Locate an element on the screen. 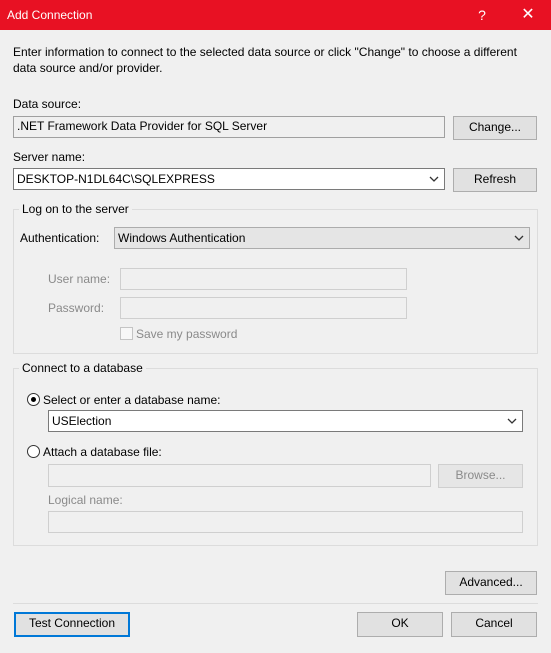 This screenshot has width=551, height=653. authentication-combo: Windows Authentication is located at coordinates (322, 238).